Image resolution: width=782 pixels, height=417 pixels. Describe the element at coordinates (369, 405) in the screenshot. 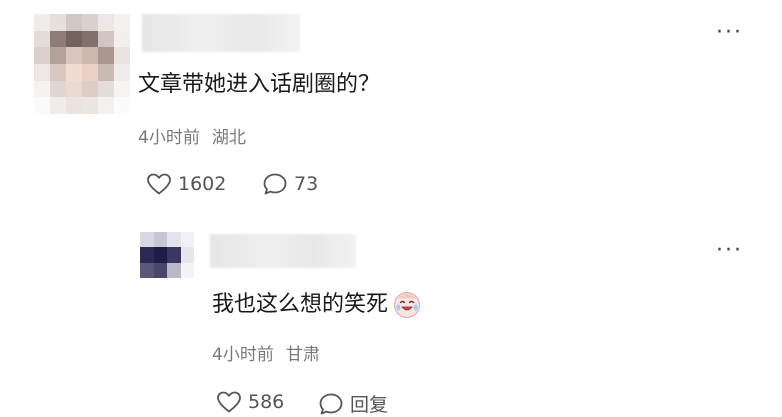

I see `reply-label: 回复` at that location.